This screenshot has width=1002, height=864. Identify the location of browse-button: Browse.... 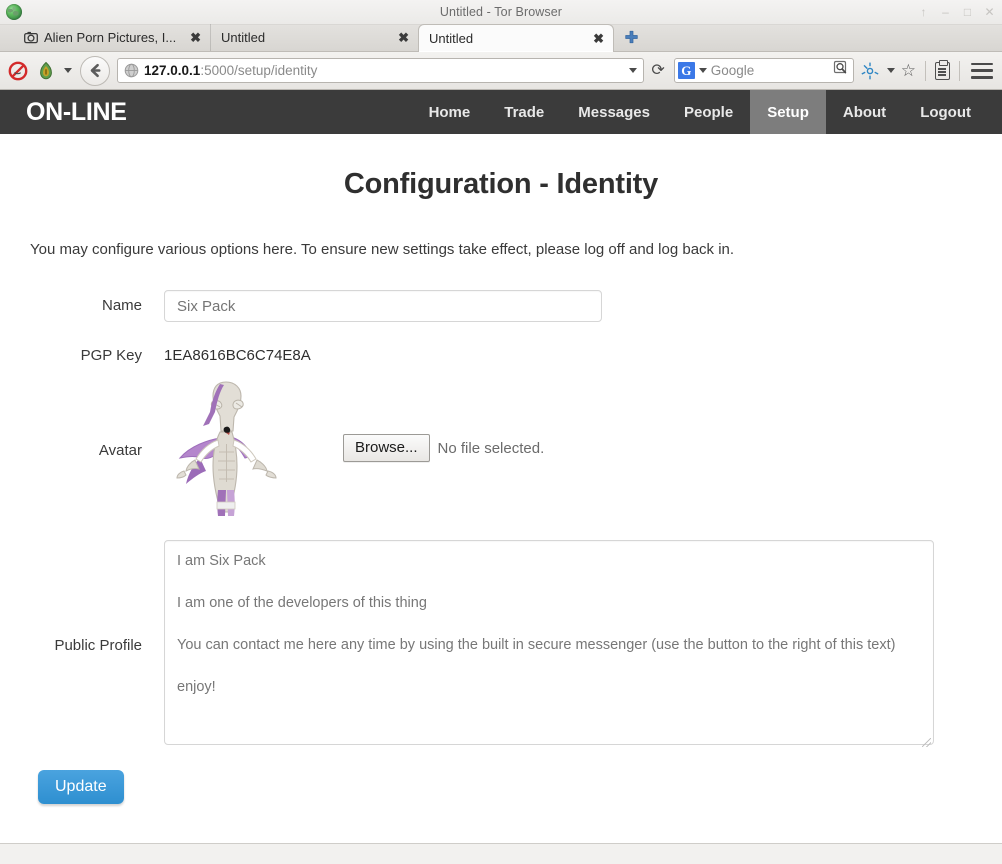
(386, 448).